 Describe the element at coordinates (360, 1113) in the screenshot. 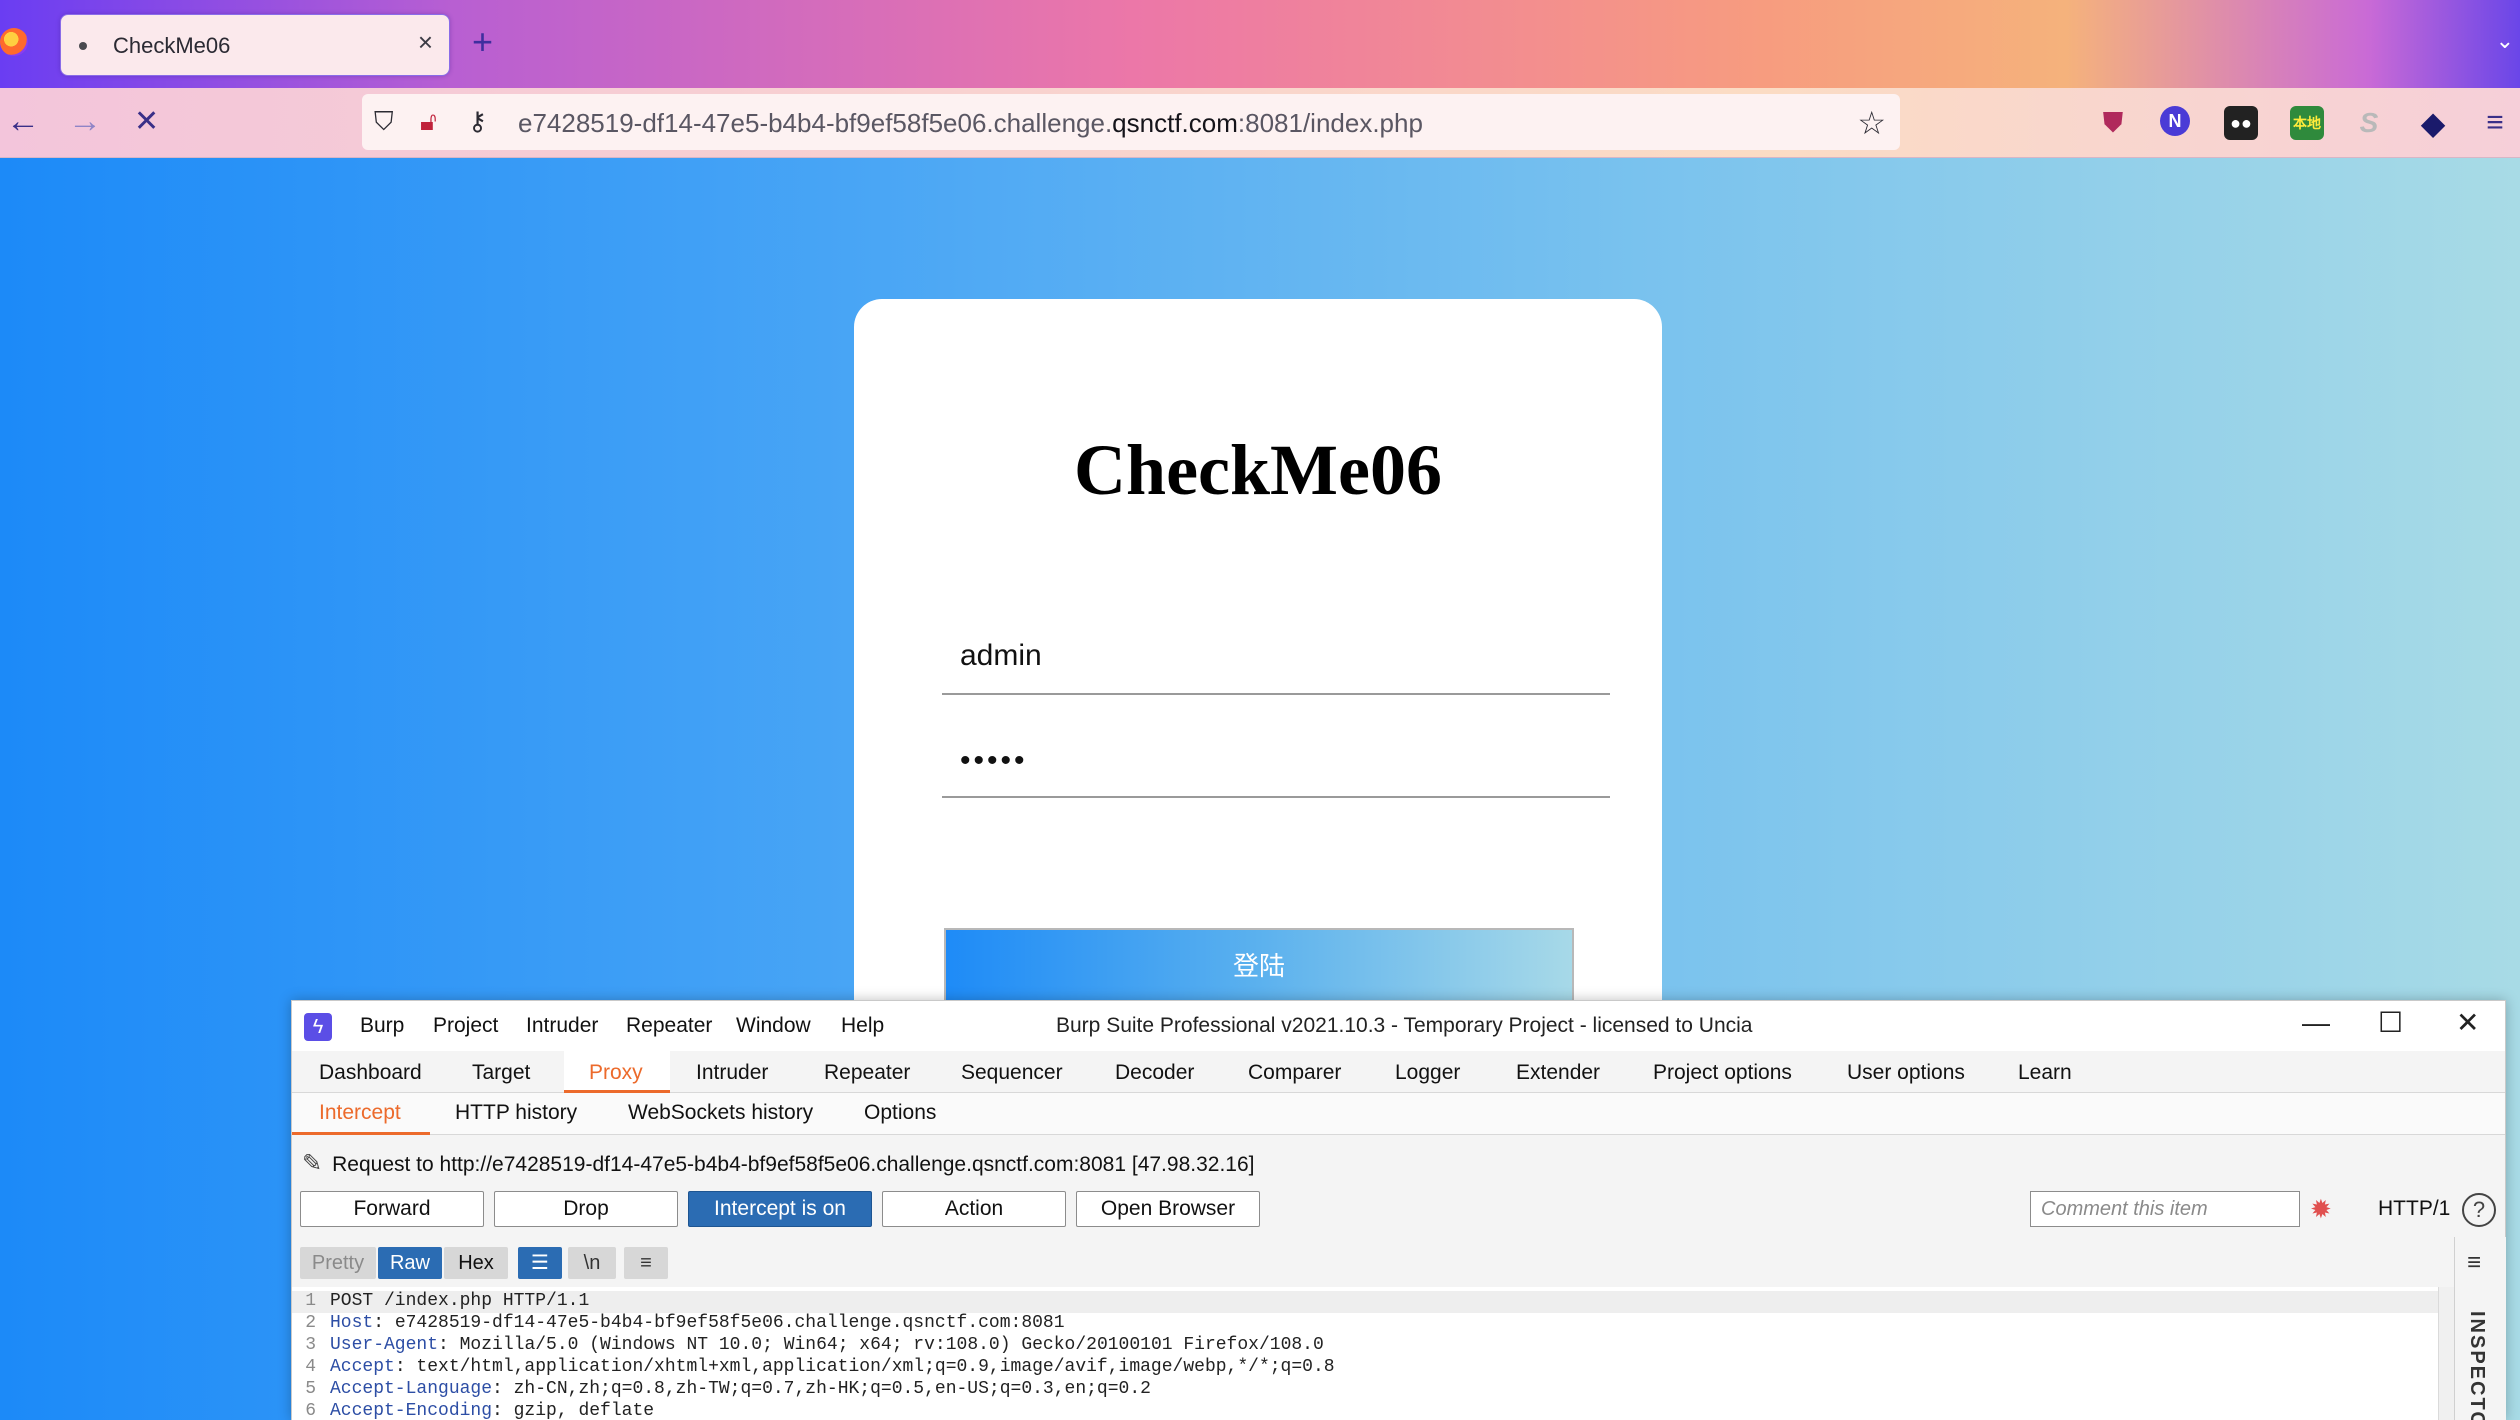

I see `subtab-intercept: Intercept` at that location.